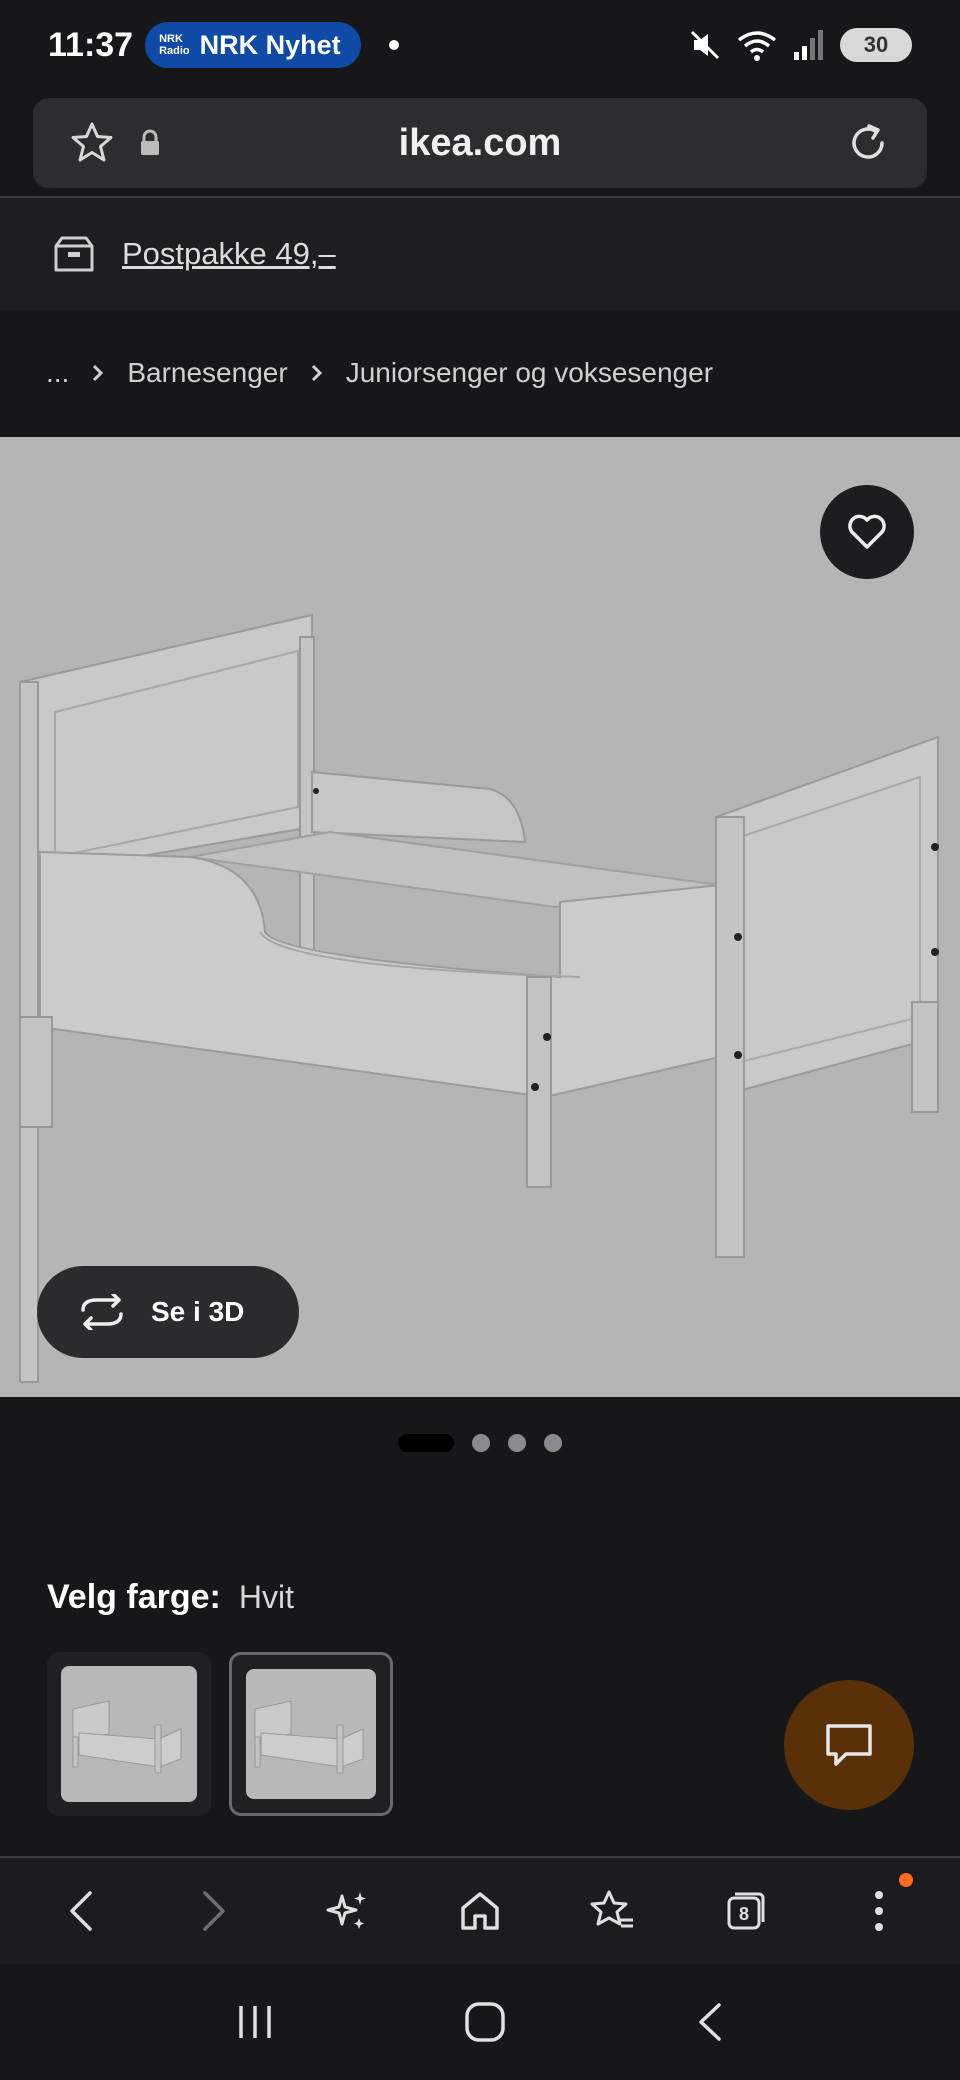  I want to click on chat-bubble-icon, so click(849, 1745).